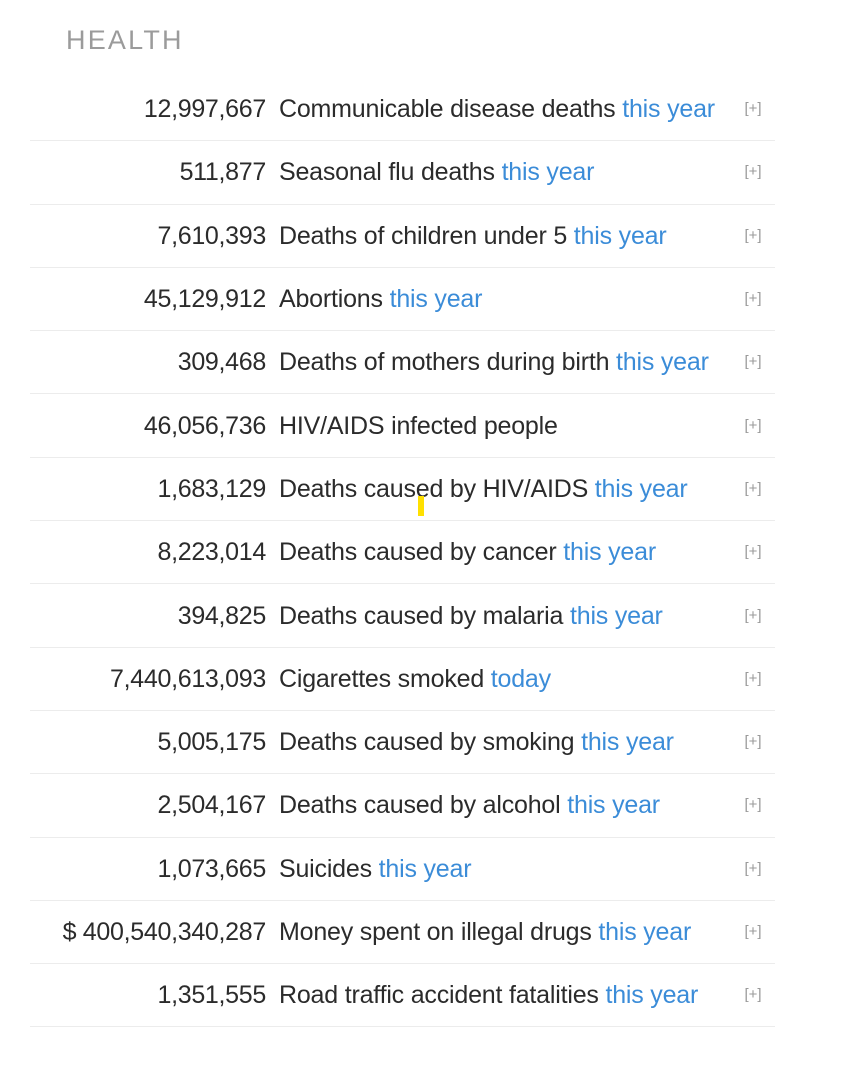 The image size is (848, 1079). What do you see at coordinates (387, 172) in the screenshot?
I see `counter-label-text: Seasonal flu deaths` at bounding box center [387, 172].